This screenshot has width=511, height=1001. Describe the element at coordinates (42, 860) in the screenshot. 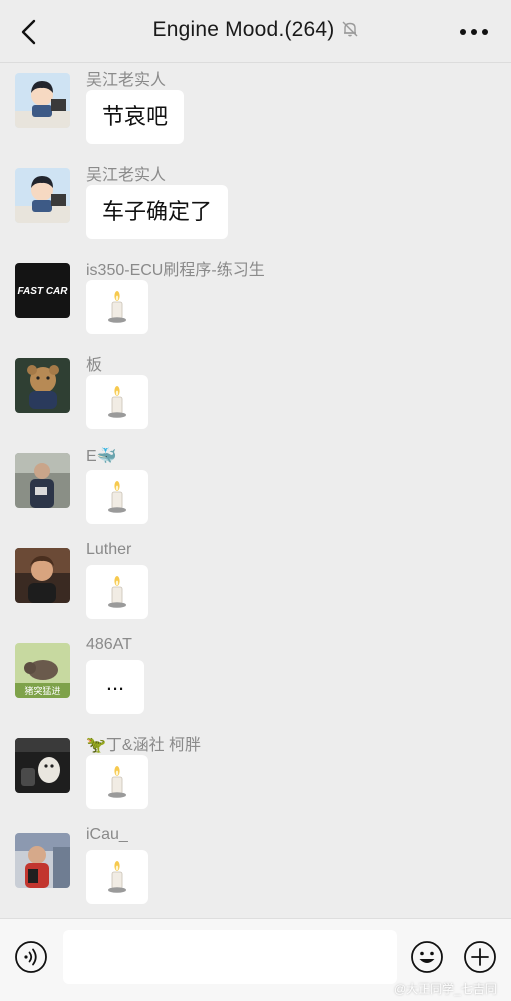

I see `shop-photo-avatar` at that location.